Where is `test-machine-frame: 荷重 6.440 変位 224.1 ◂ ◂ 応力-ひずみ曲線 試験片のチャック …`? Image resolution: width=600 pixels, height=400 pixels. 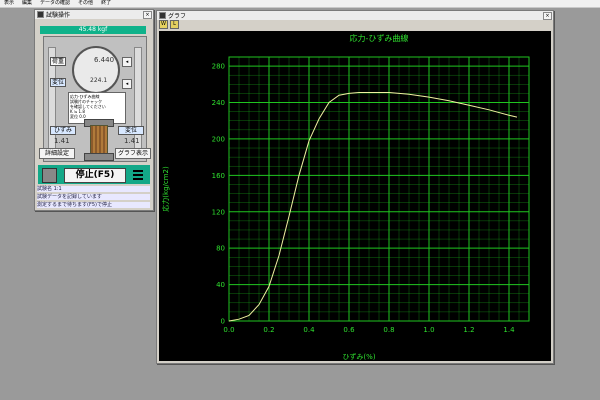 test-machine-frame: 荷重 6.440 変位 224.1 ◂ ◂ 応力-ひずみ曲線 試験片のチャック … is located at coordinates (95, 99).